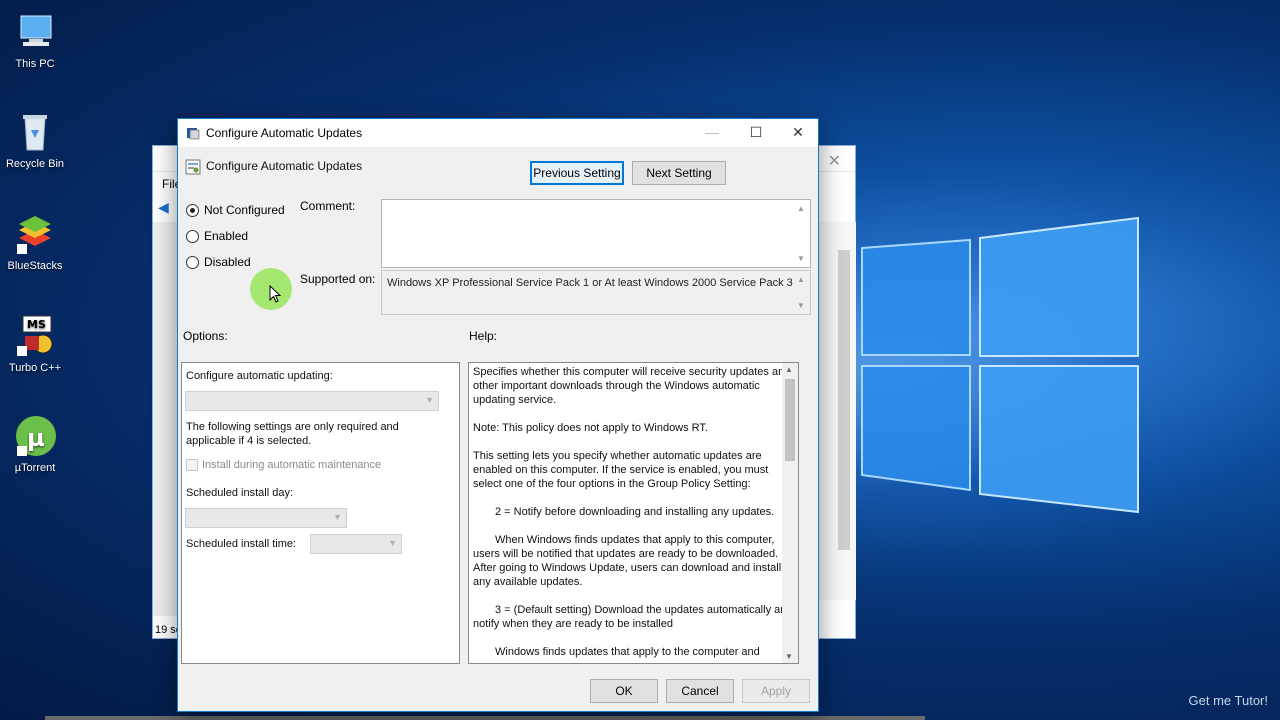 This screenshot has width=1280, height=720. I want to click on setting-header-title: Configure Automatic Updates, so click(284, 166).